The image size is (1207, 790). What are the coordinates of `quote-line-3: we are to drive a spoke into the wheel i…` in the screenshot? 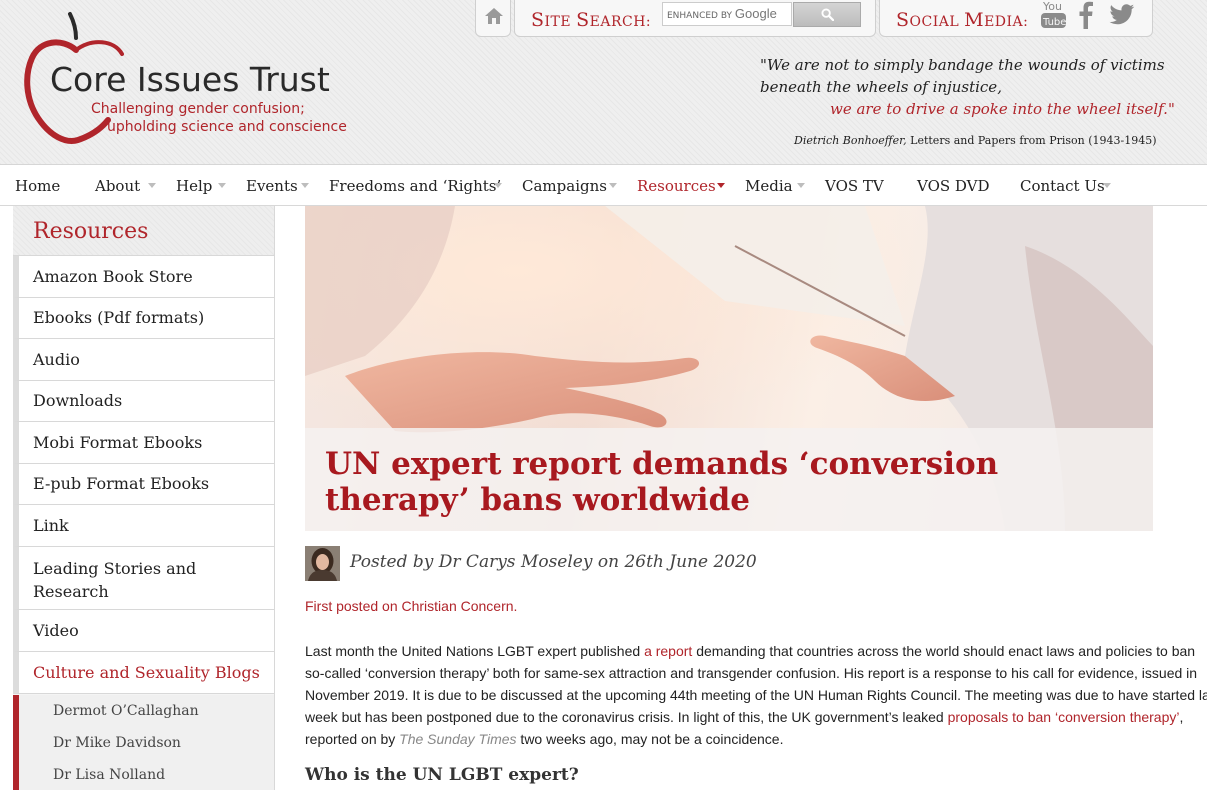 It's located at (1002, 109).